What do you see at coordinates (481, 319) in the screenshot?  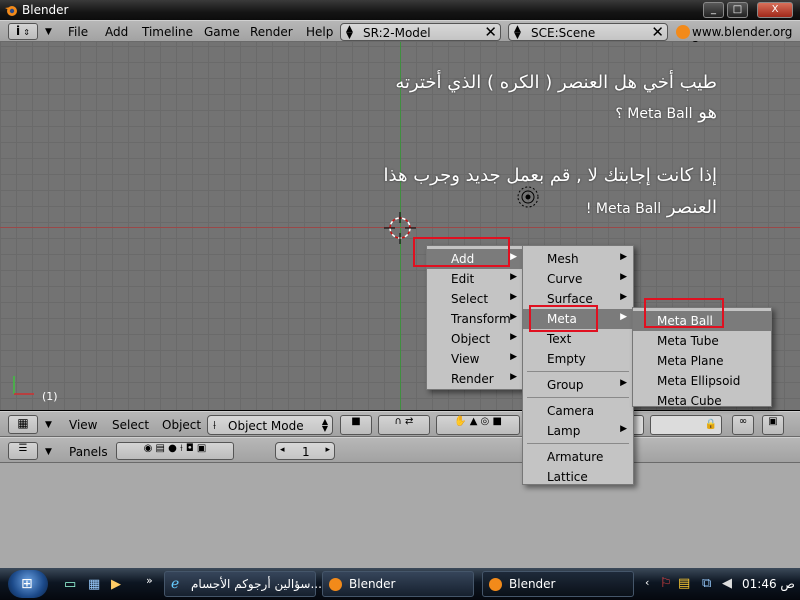 I see `menu-item-label: Transform` at bounding box center [481, 319].